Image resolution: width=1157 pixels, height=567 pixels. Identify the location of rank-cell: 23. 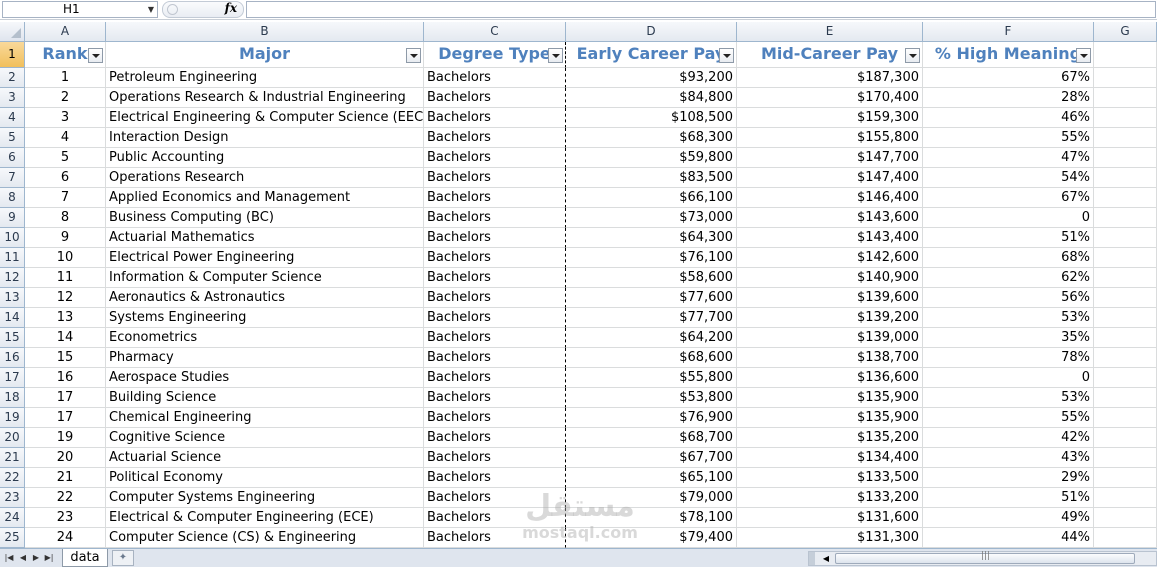
(65, 518).